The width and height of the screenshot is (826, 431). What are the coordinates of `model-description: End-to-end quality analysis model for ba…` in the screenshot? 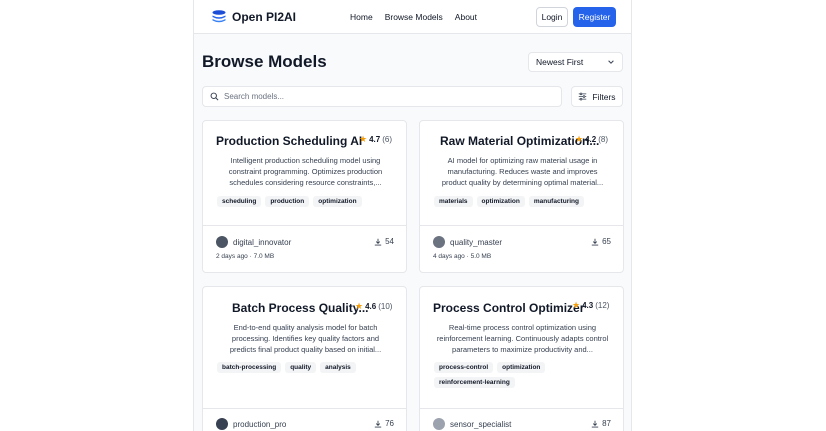 It's located at (305, 338).